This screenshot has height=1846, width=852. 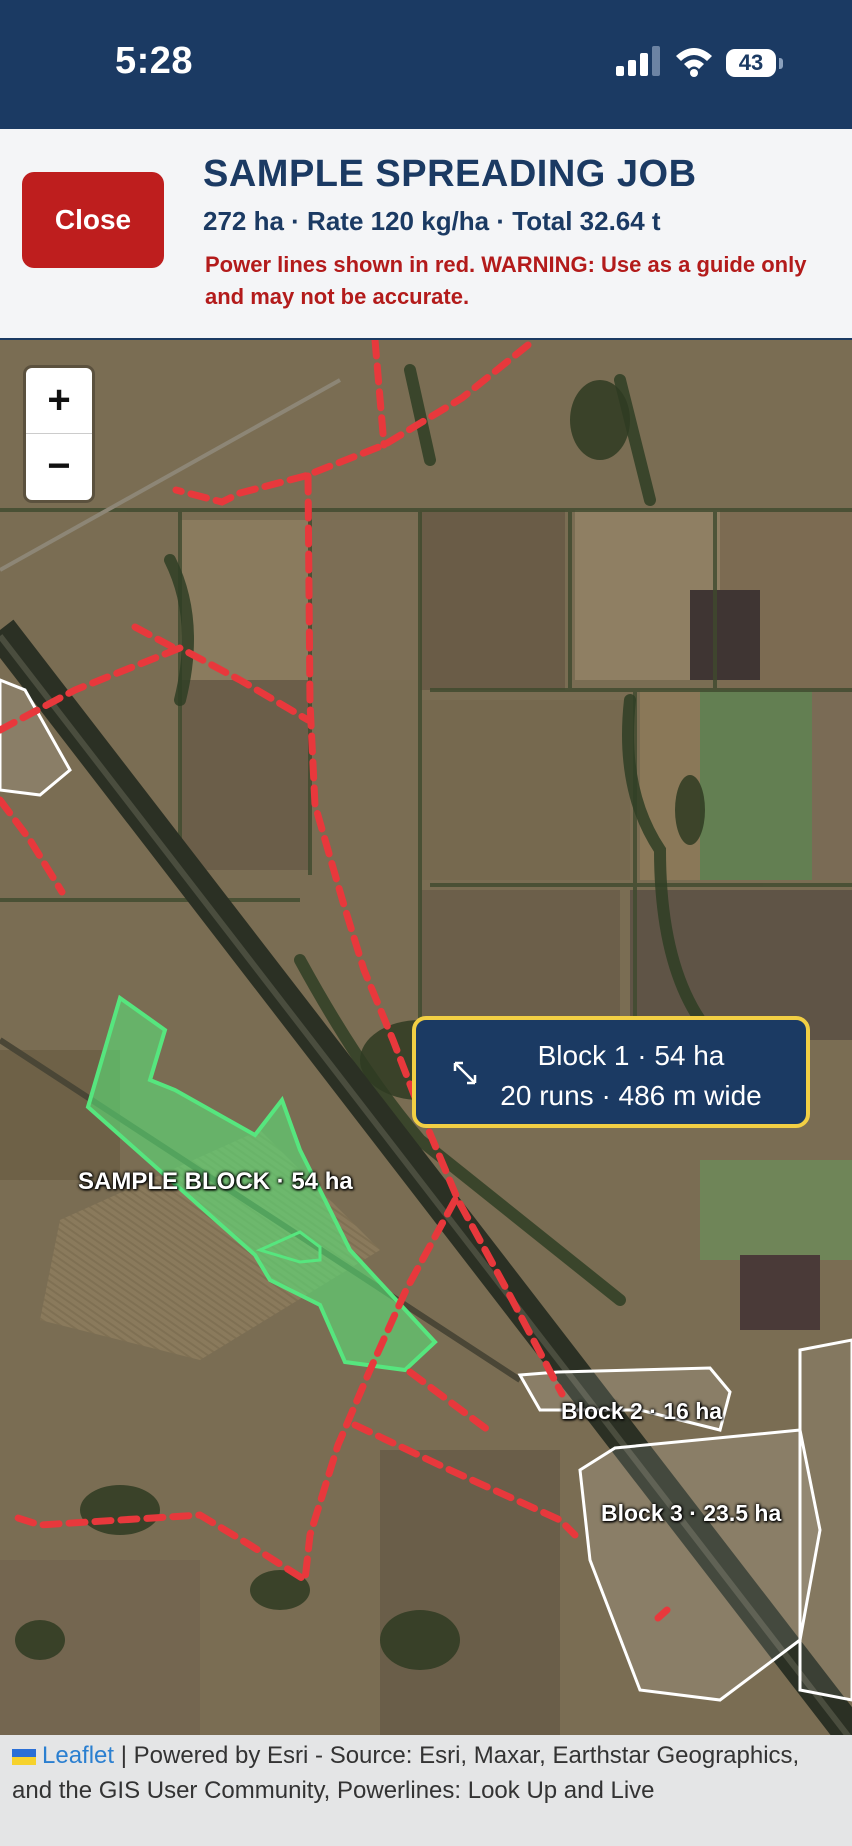 I want to click on zoom-control: + −, so click(x=59, y=434).